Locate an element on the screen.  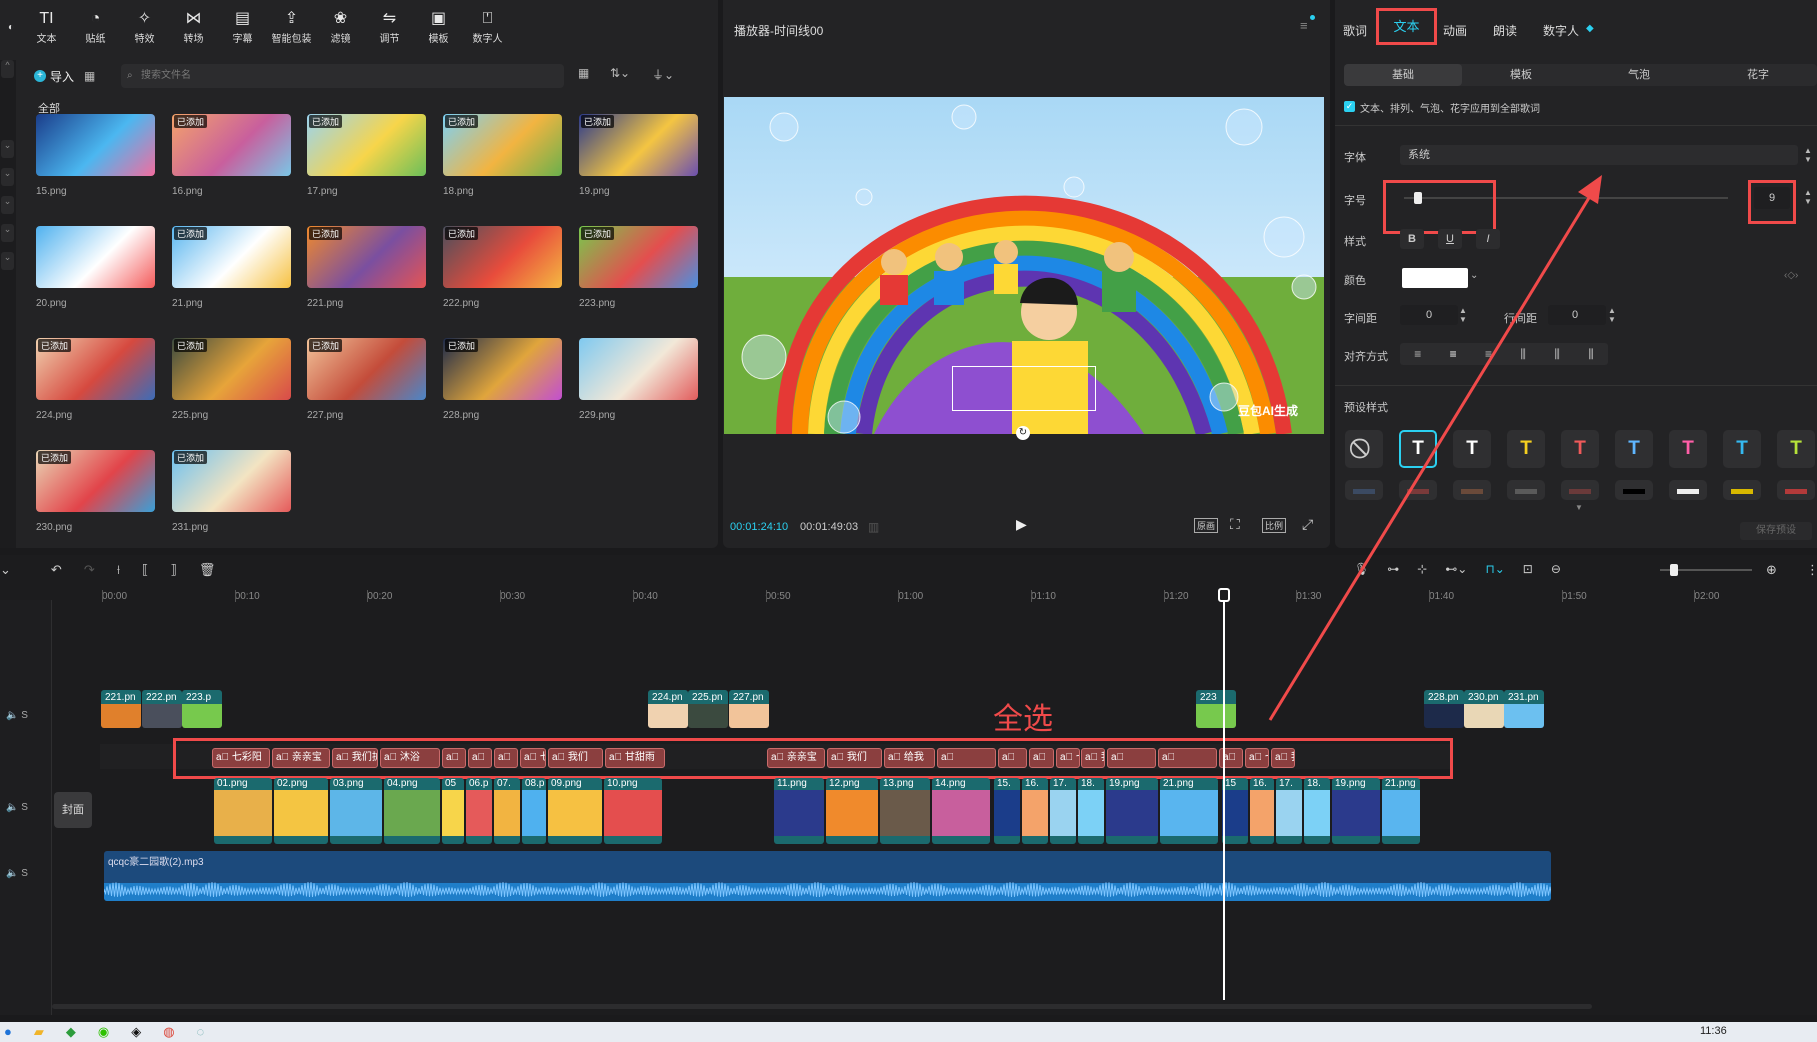
redo-icon: ↷ is located at coordinates (89, 570).